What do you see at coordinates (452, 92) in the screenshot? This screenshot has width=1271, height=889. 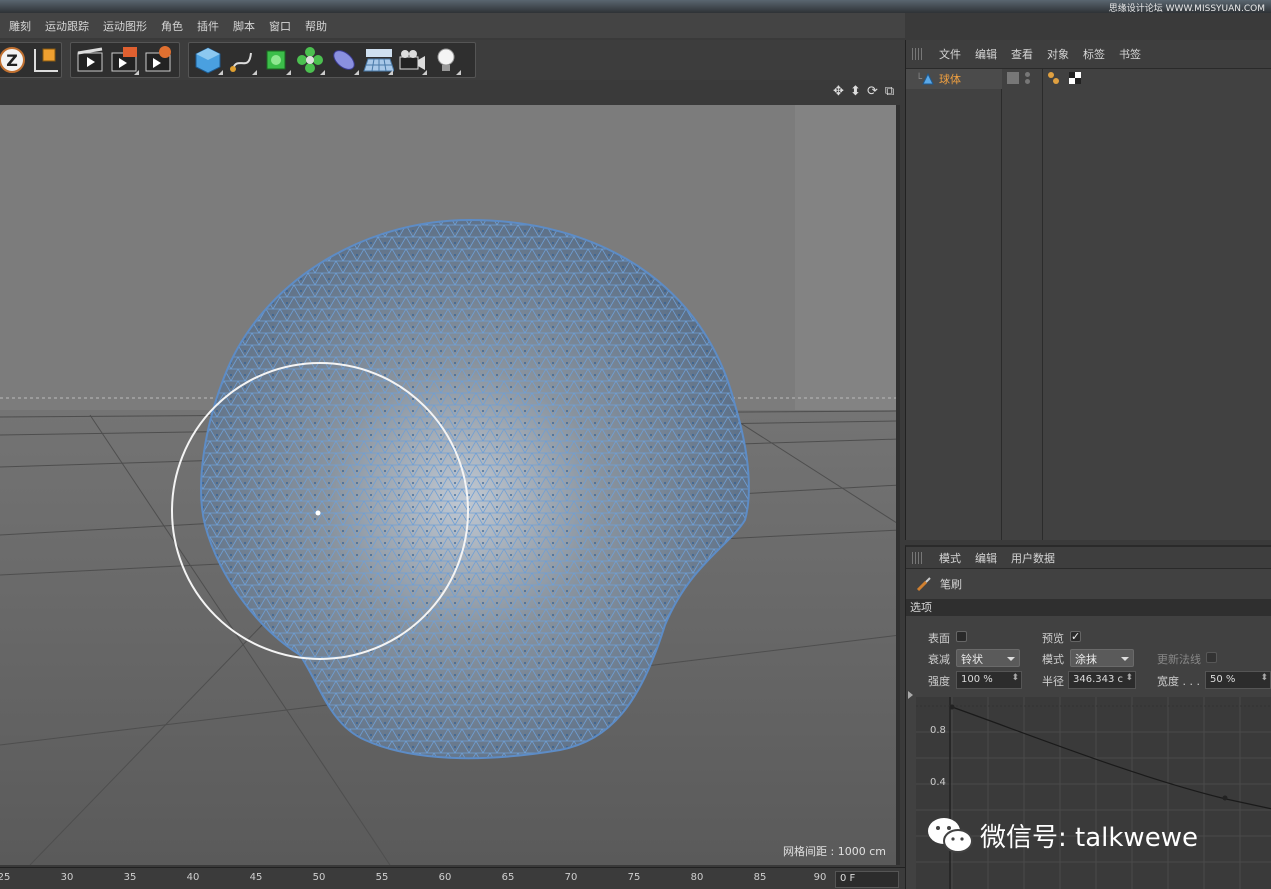 I see `viewport-header: ✥ ⬍ ⟳ ⧉` at bounding box center [452, 92].